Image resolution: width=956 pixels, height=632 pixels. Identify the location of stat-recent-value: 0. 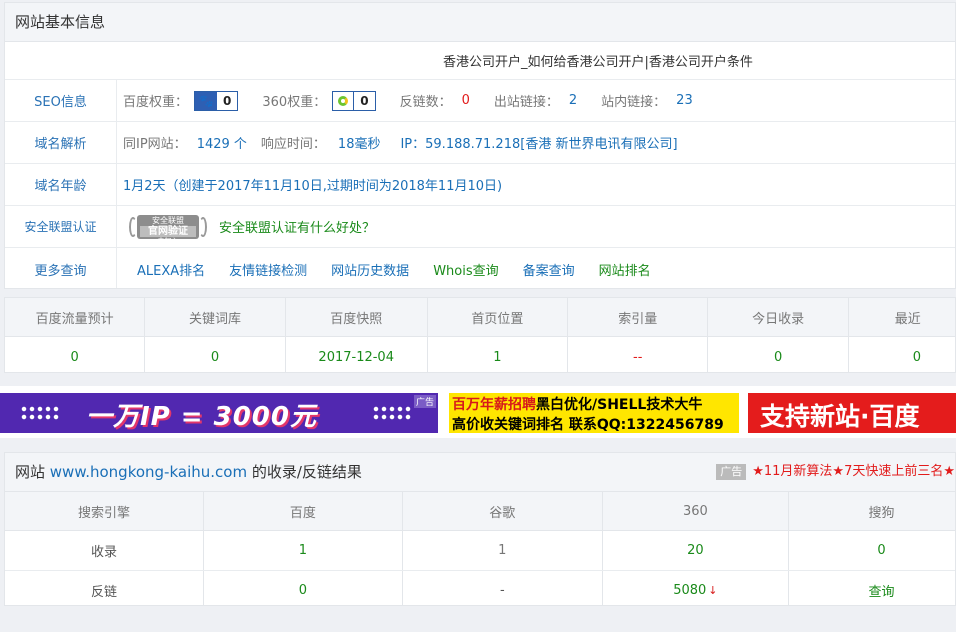
(901, 354).